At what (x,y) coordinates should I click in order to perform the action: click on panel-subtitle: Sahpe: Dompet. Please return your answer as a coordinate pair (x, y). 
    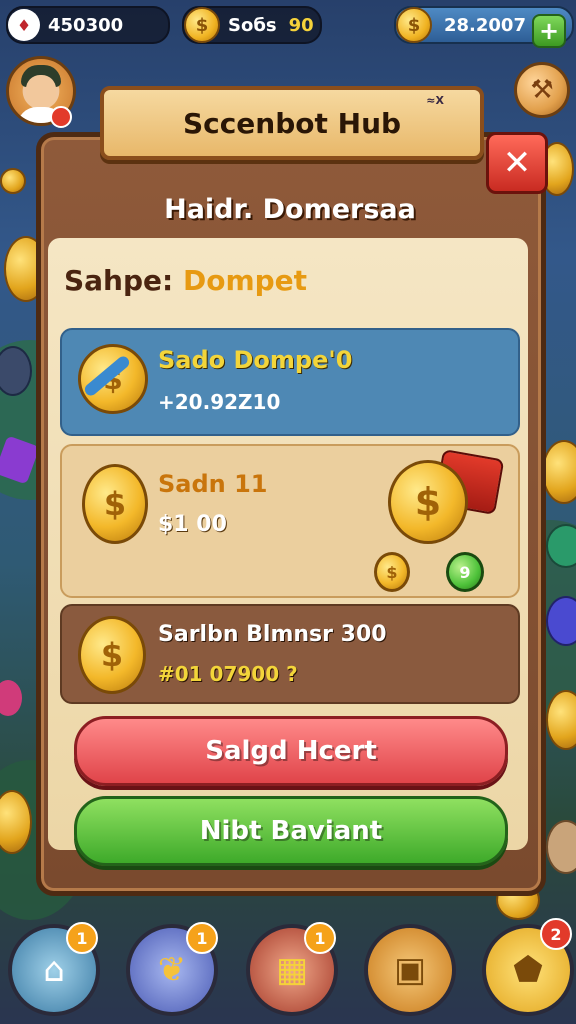
    Looking at the image, I should click on (185, 280).